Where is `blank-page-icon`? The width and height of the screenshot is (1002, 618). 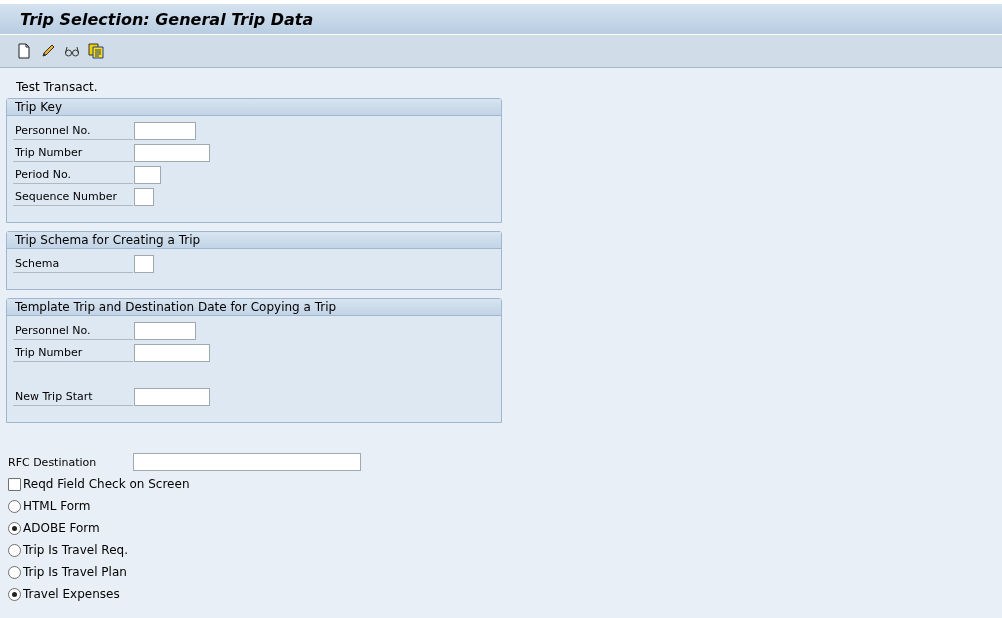
blank-page-icon is located at coordinates (24, 51).